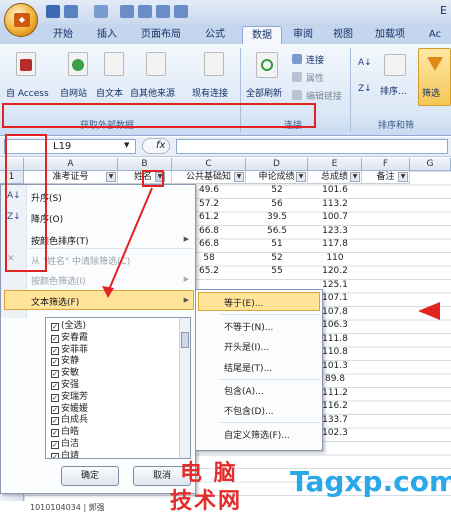  Describe the element at coordinates (435, 35) in the screenshot. I see `tab-acrobat: Ac` at that location.